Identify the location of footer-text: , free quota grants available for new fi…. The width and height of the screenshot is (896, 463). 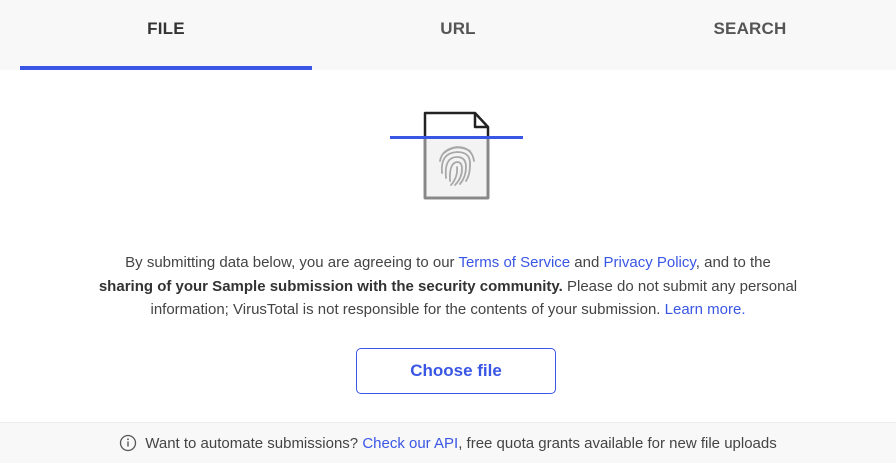
(617, 443).